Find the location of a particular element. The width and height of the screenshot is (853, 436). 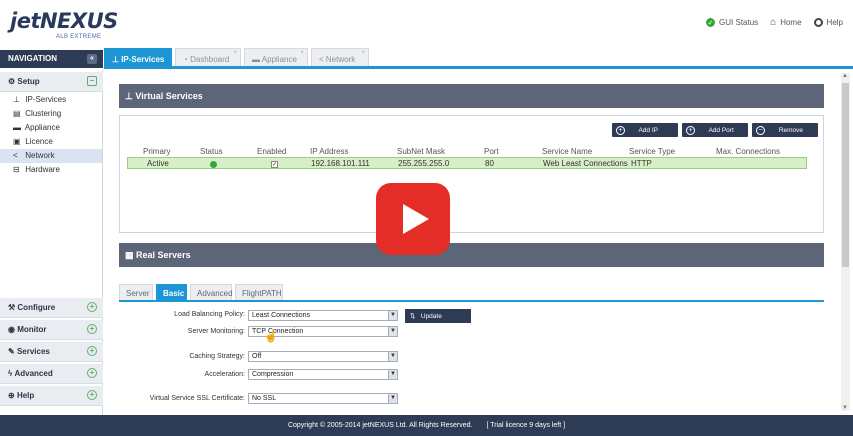

home-link: ⌂ Home is located at coordinates (785, 22).